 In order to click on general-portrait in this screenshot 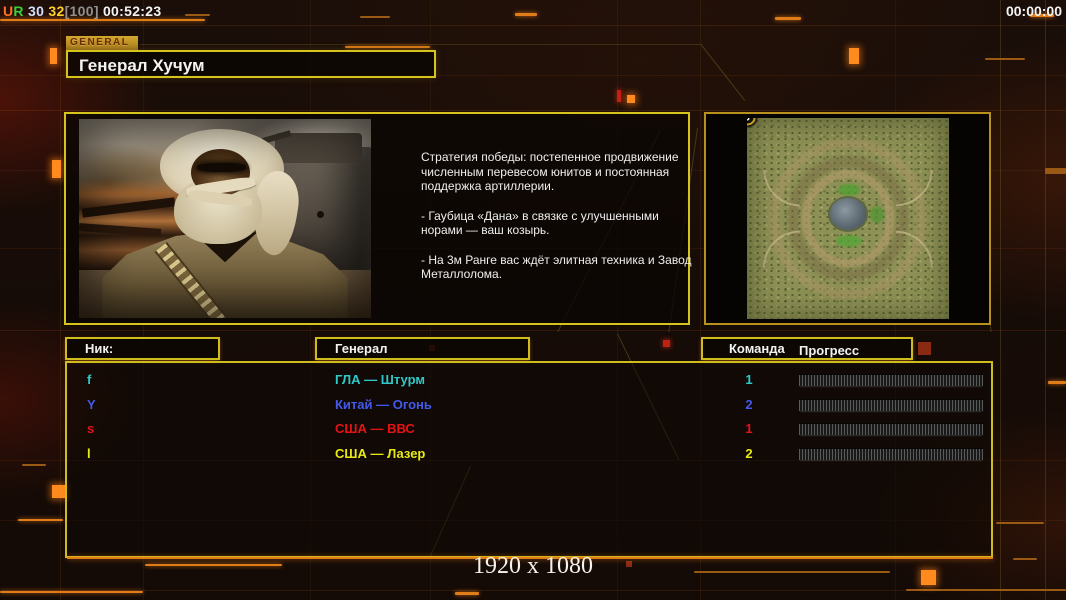, I will do `click(225, 218)`.